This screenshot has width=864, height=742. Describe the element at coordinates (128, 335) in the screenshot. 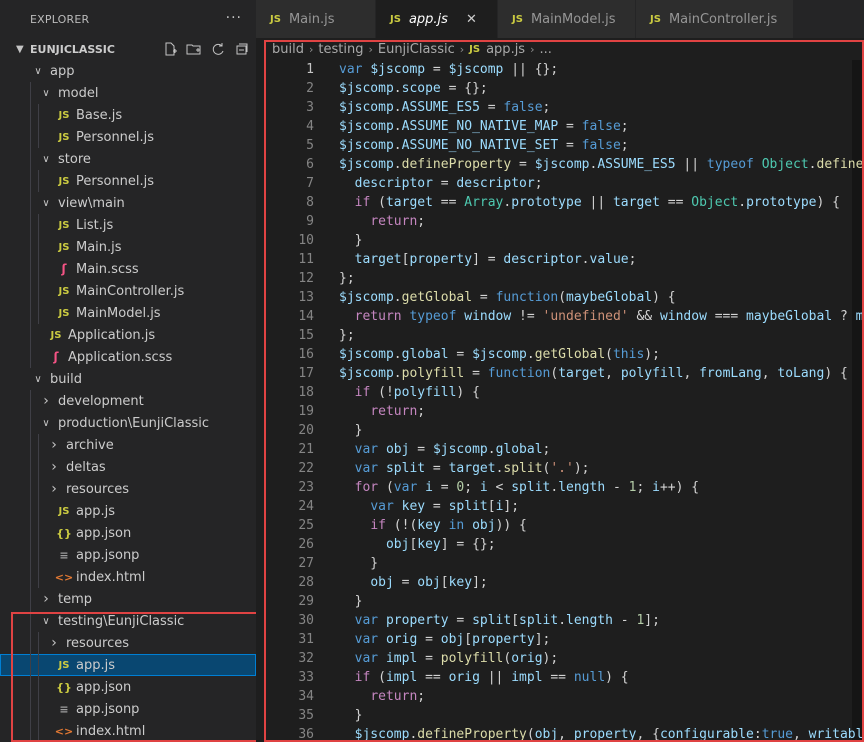

I see `tree-item: JS Application.js` at that location.